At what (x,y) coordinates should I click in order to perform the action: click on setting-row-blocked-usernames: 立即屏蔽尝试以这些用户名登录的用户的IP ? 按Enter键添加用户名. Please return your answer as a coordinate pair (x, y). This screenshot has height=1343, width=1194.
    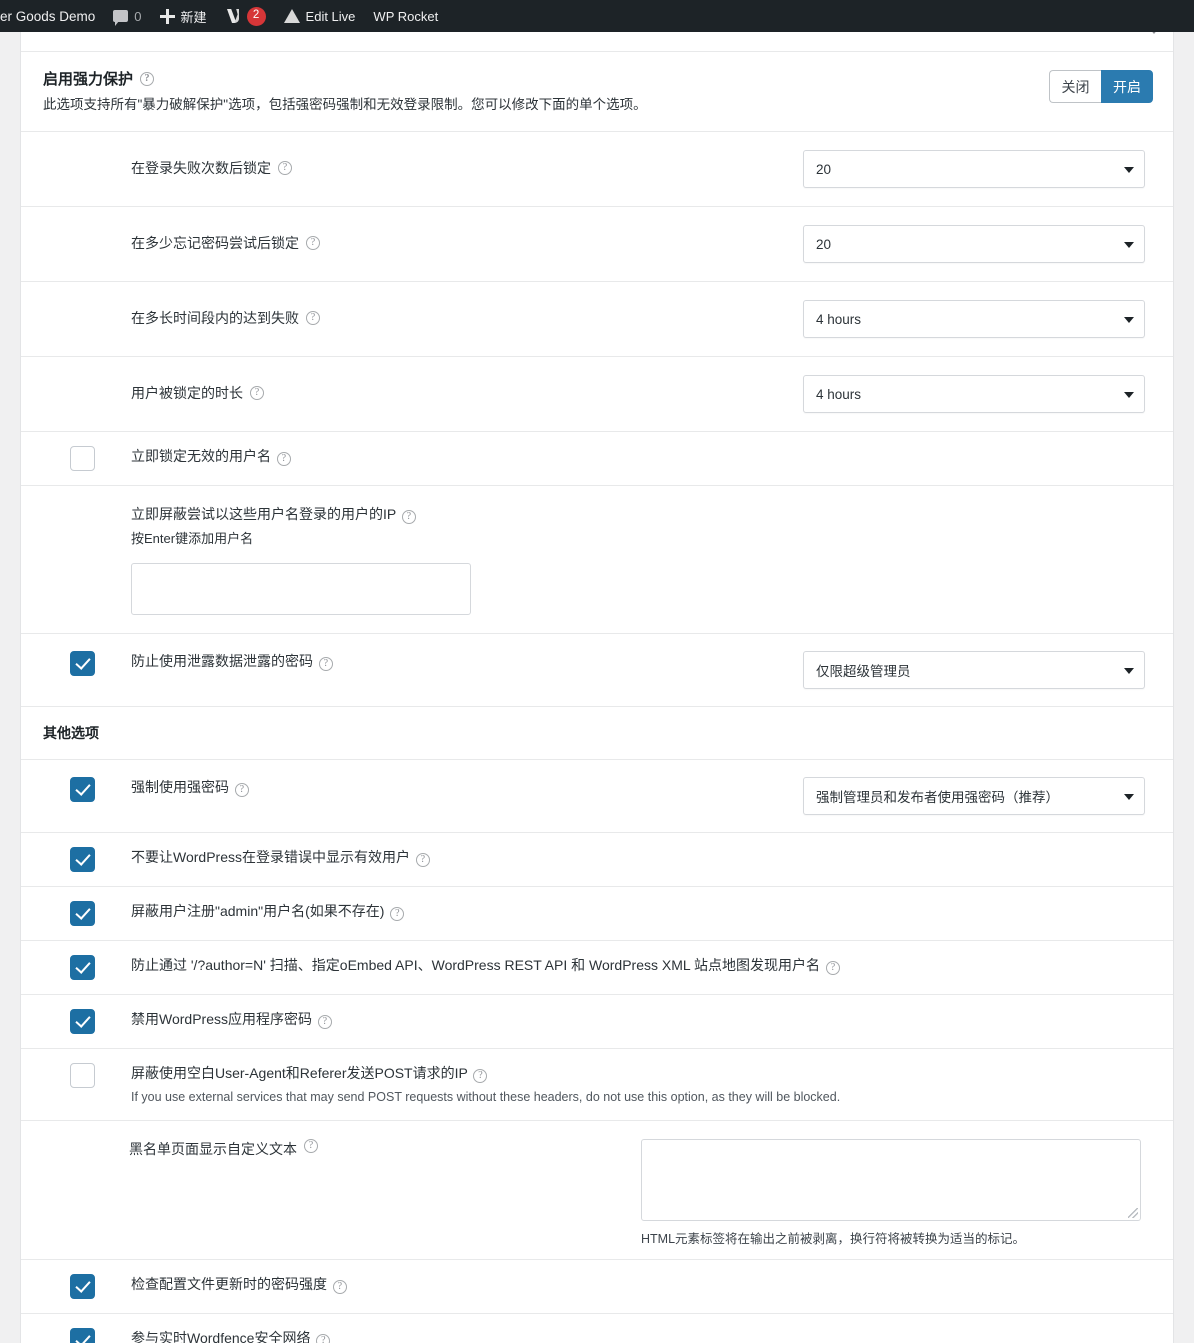
    Looking at the image, I should click on (597, 560).